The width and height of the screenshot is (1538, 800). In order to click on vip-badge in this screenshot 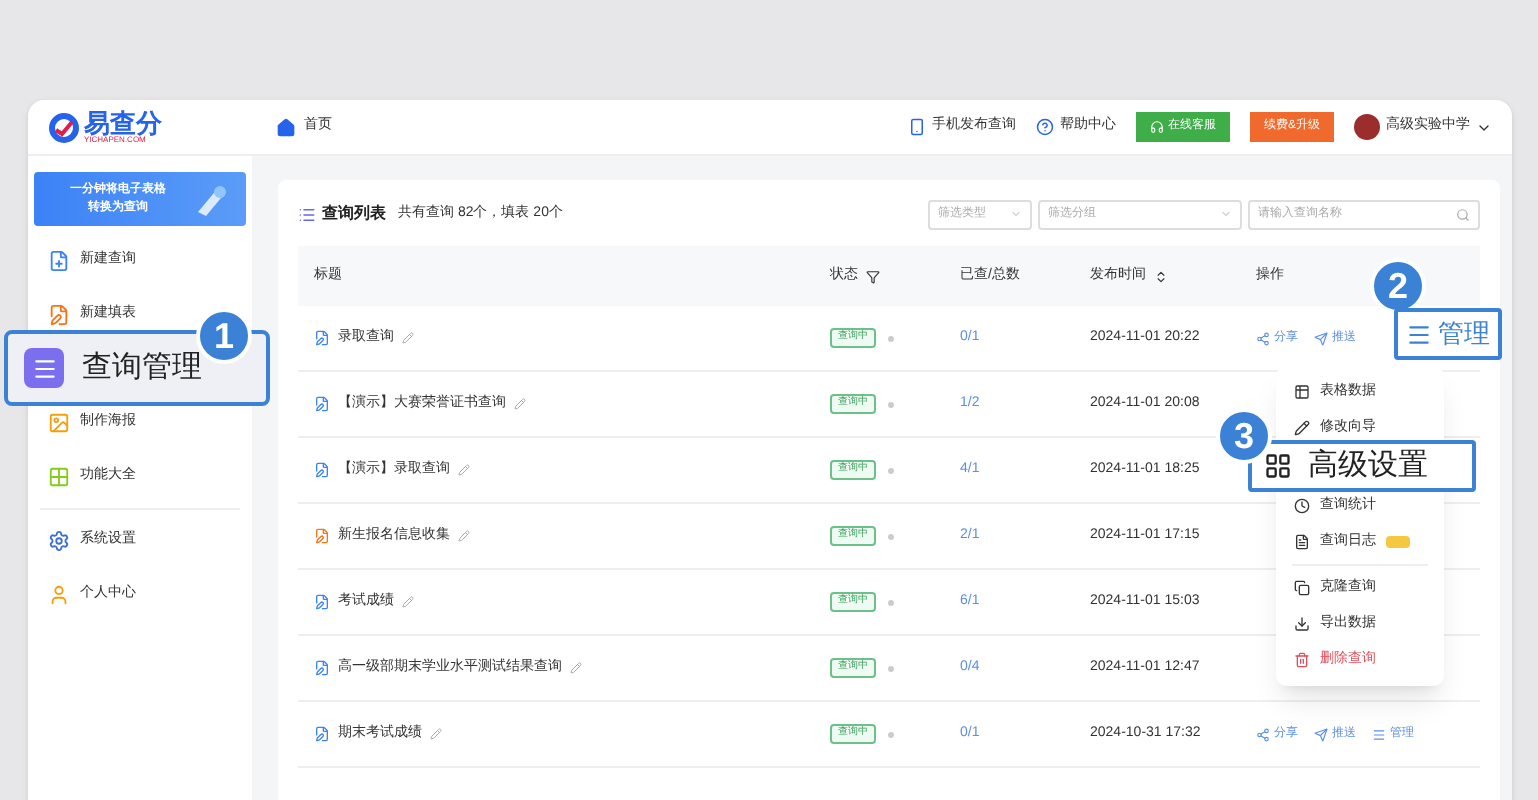, I will do `click(1398, 542)`.